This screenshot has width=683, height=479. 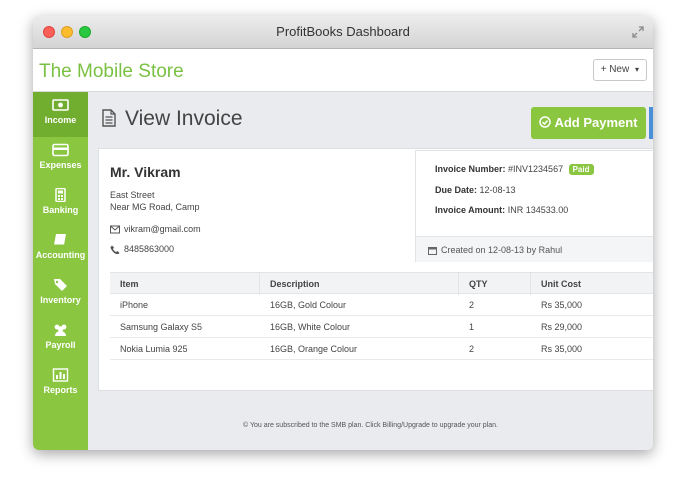 What do you see at coordinates (149, 249) in the screenshot?
I see `customer-phone: 8485863000` at bounding box center [149, 249].